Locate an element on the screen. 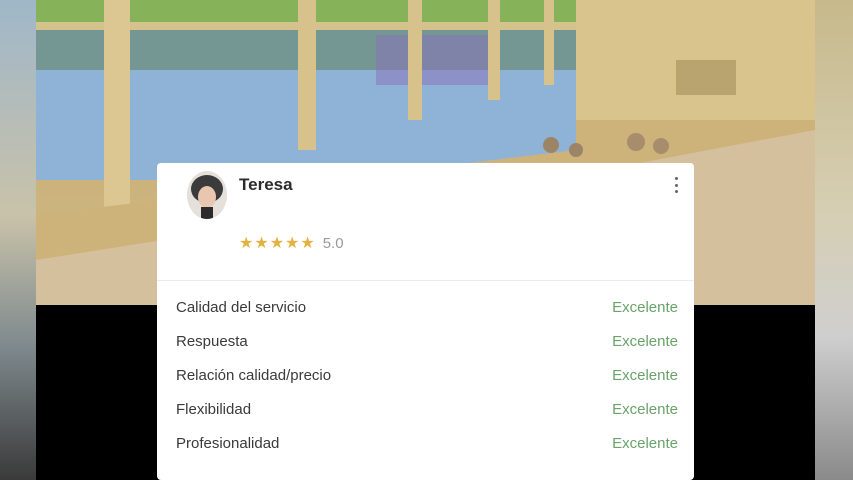 The width and height of the screenshot is (853, 480). criteria-row-response: Respuesta Excelente is located at coordinates (427, 350).